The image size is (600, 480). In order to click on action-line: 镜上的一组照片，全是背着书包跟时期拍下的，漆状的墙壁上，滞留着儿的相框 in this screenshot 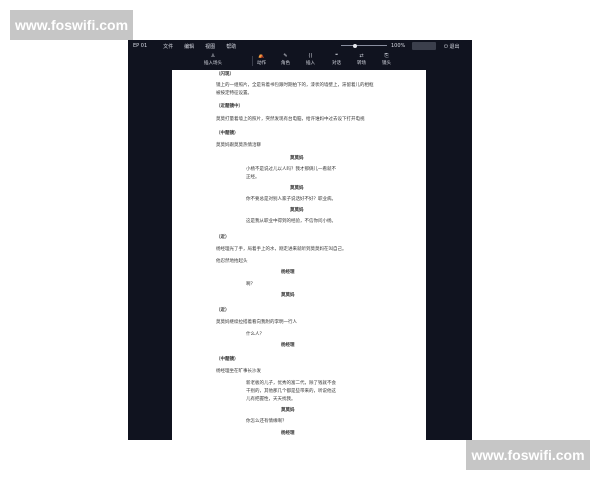, I will do `click(295, 85)`.